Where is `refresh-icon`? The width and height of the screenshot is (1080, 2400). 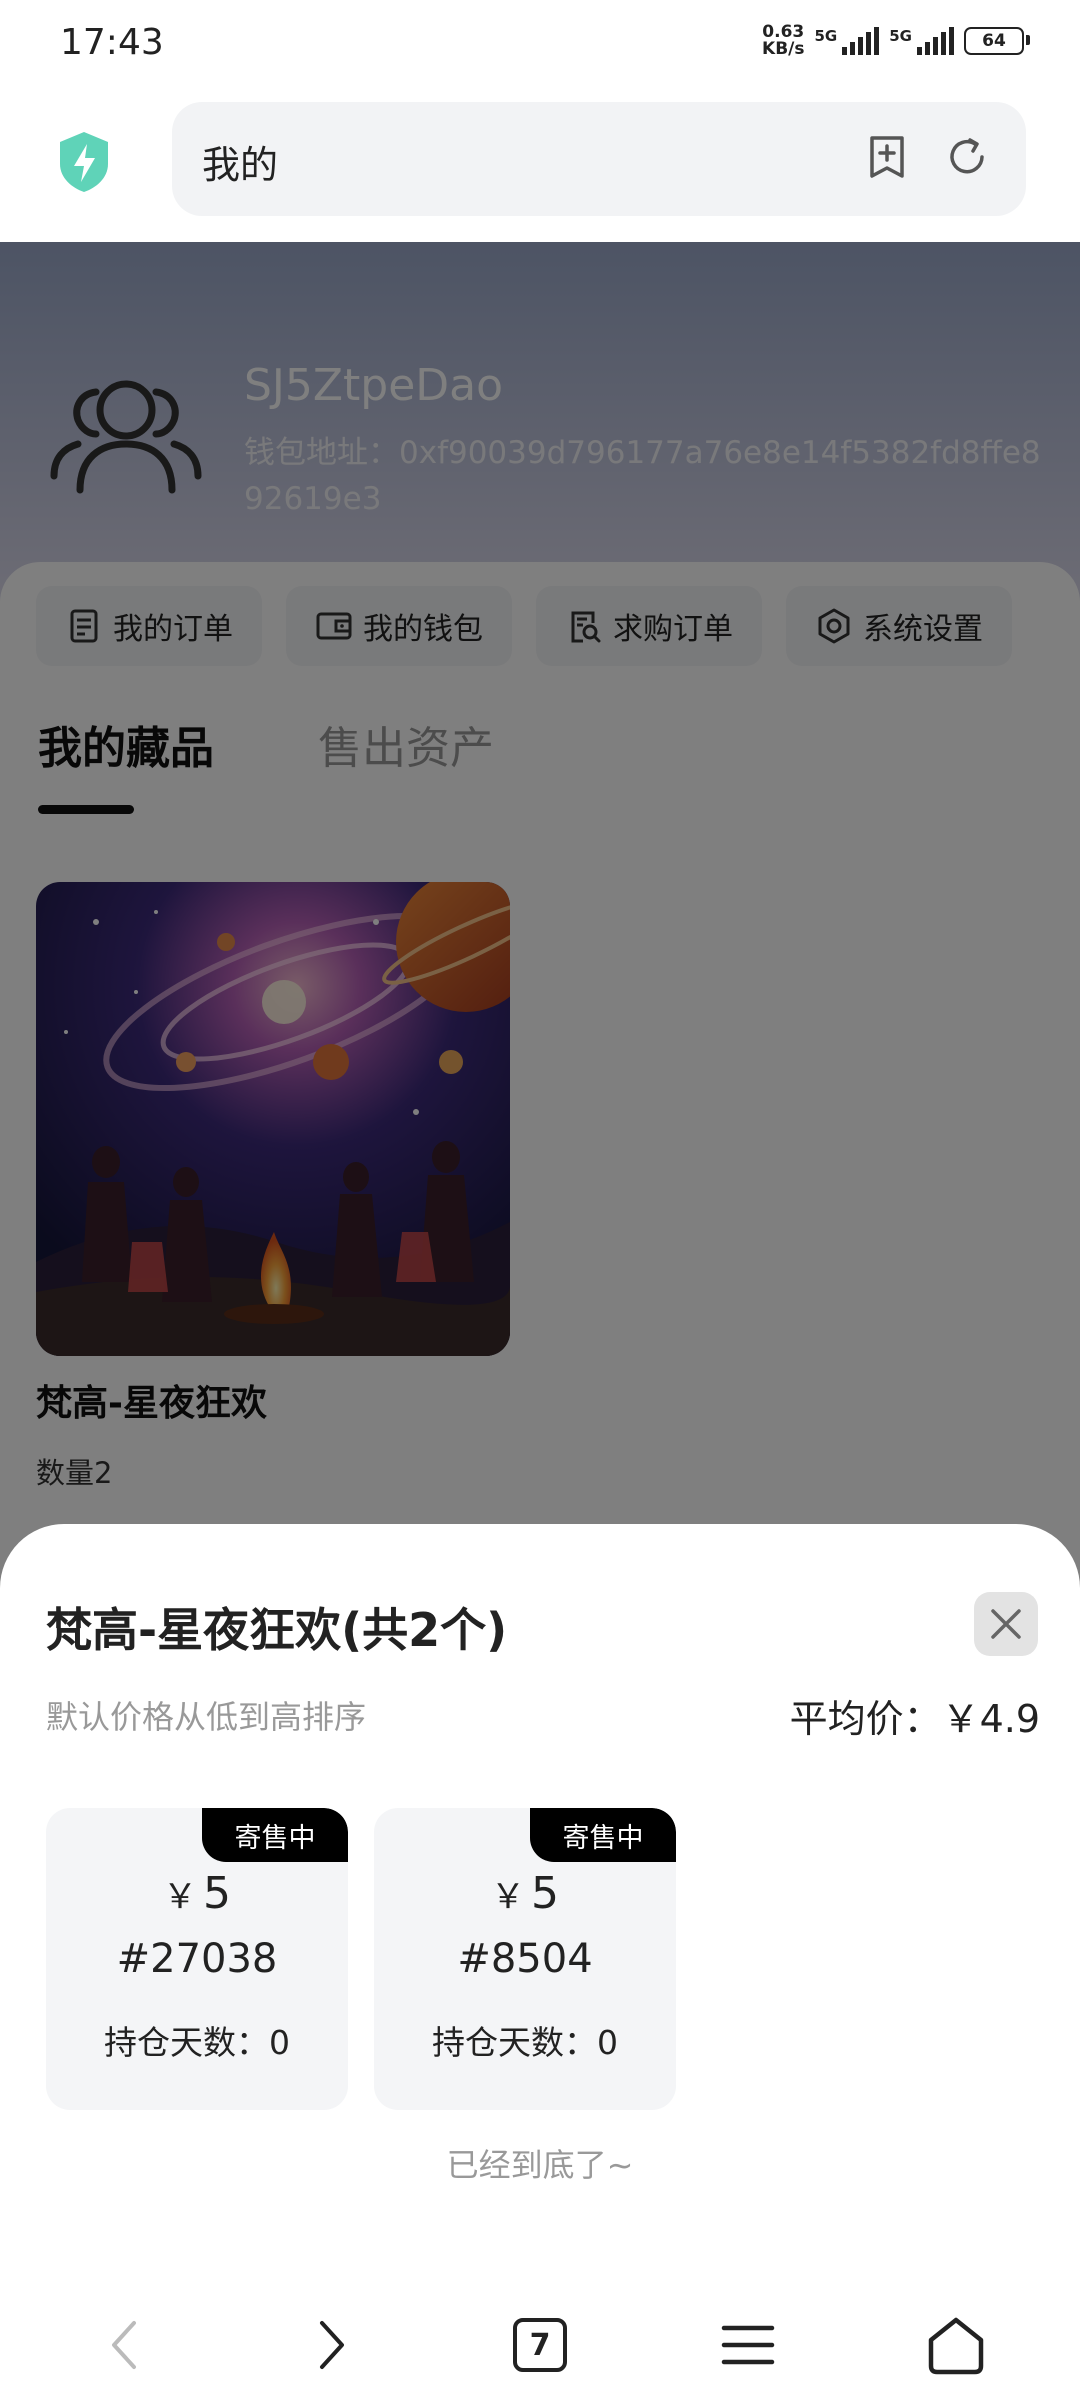 refresh-icon is located at coordinates (967, 157).